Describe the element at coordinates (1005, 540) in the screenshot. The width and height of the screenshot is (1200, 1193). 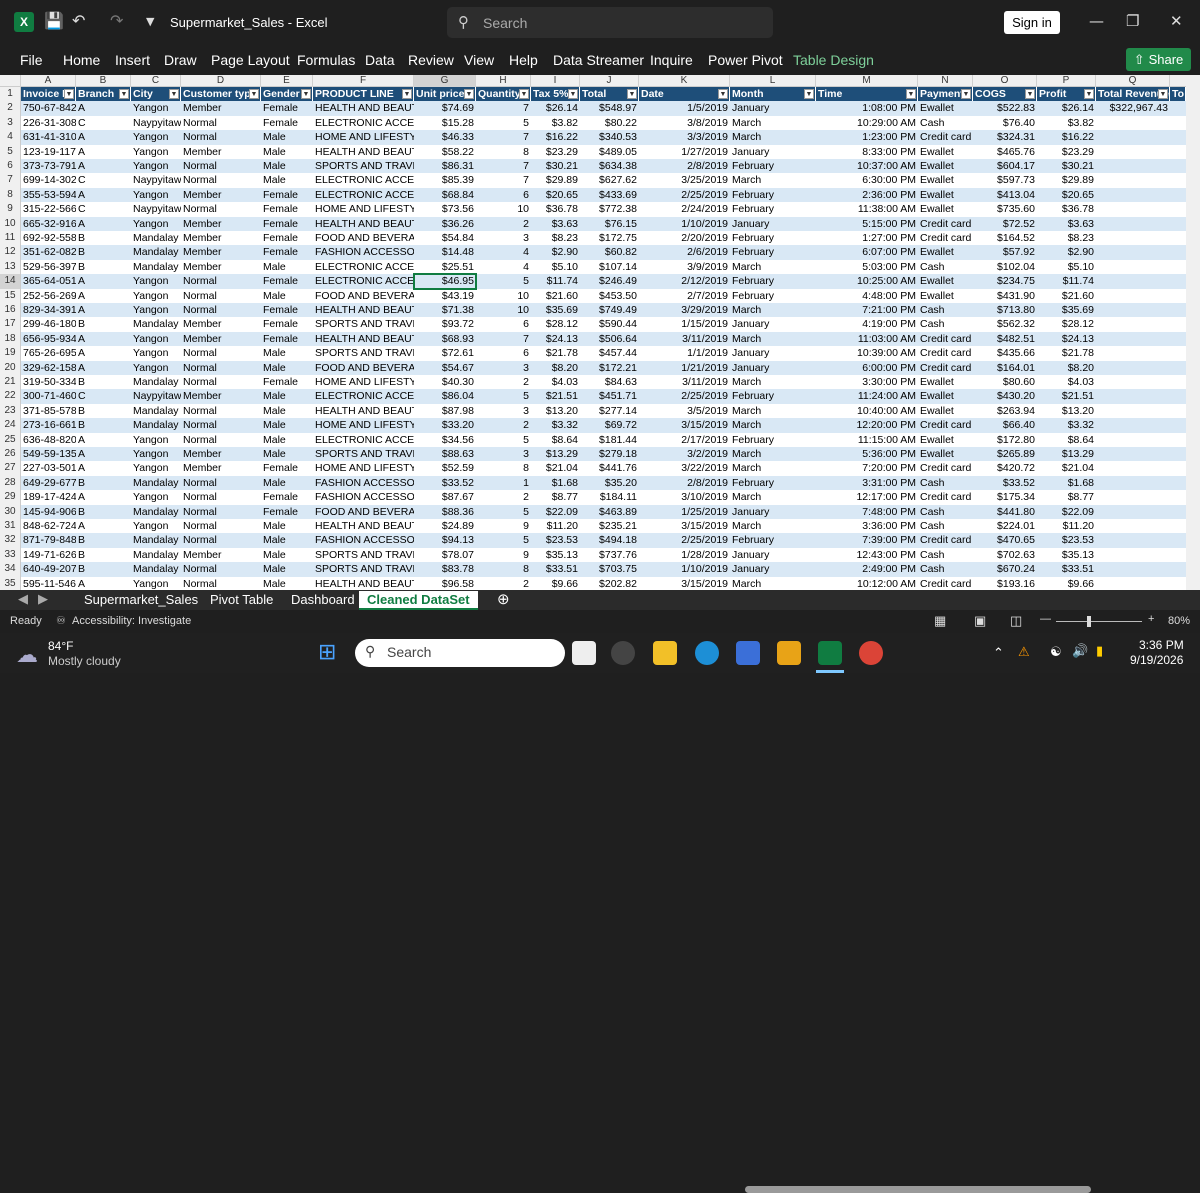
I see `table-cell: $470.65` at that location.